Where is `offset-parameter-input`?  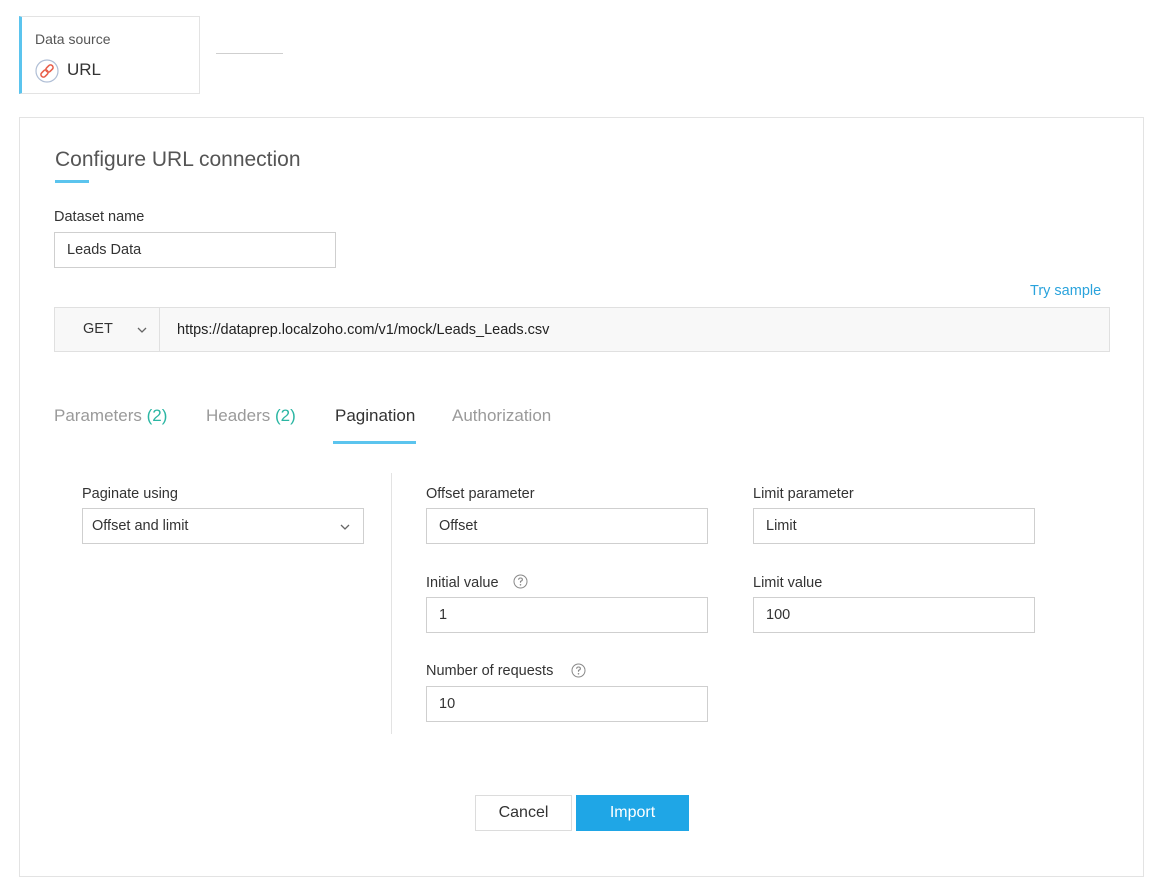
offset-parameter-input is located at coordinates (567, 526).